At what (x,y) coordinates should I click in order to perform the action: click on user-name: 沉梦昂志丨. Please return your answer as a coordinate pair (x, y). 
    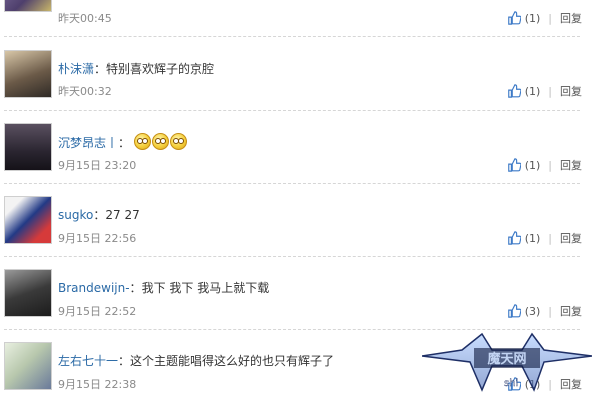
    Looking at the image, I should click on (88, 143).